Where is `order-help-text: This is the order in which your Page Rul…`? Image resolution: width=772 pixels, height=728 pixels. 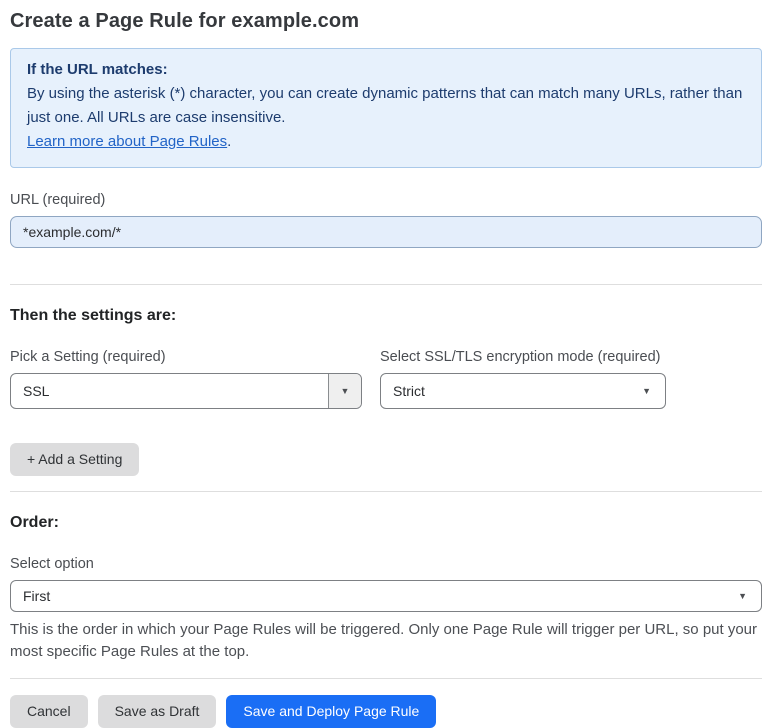
order-help-text: This is the order in which your Page Rul… is located at coordinates (384, 640).